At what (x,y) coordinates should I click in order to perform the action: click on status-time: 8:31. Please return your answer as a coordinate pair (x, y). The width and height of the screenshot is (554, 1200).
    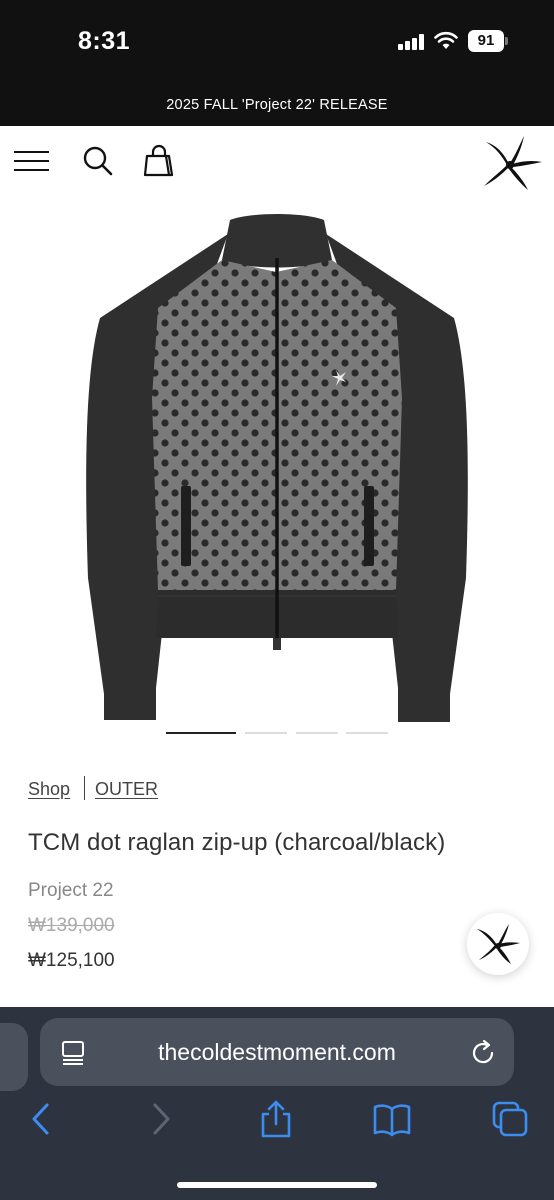
    Looking at the image, I should click on (104, 41).